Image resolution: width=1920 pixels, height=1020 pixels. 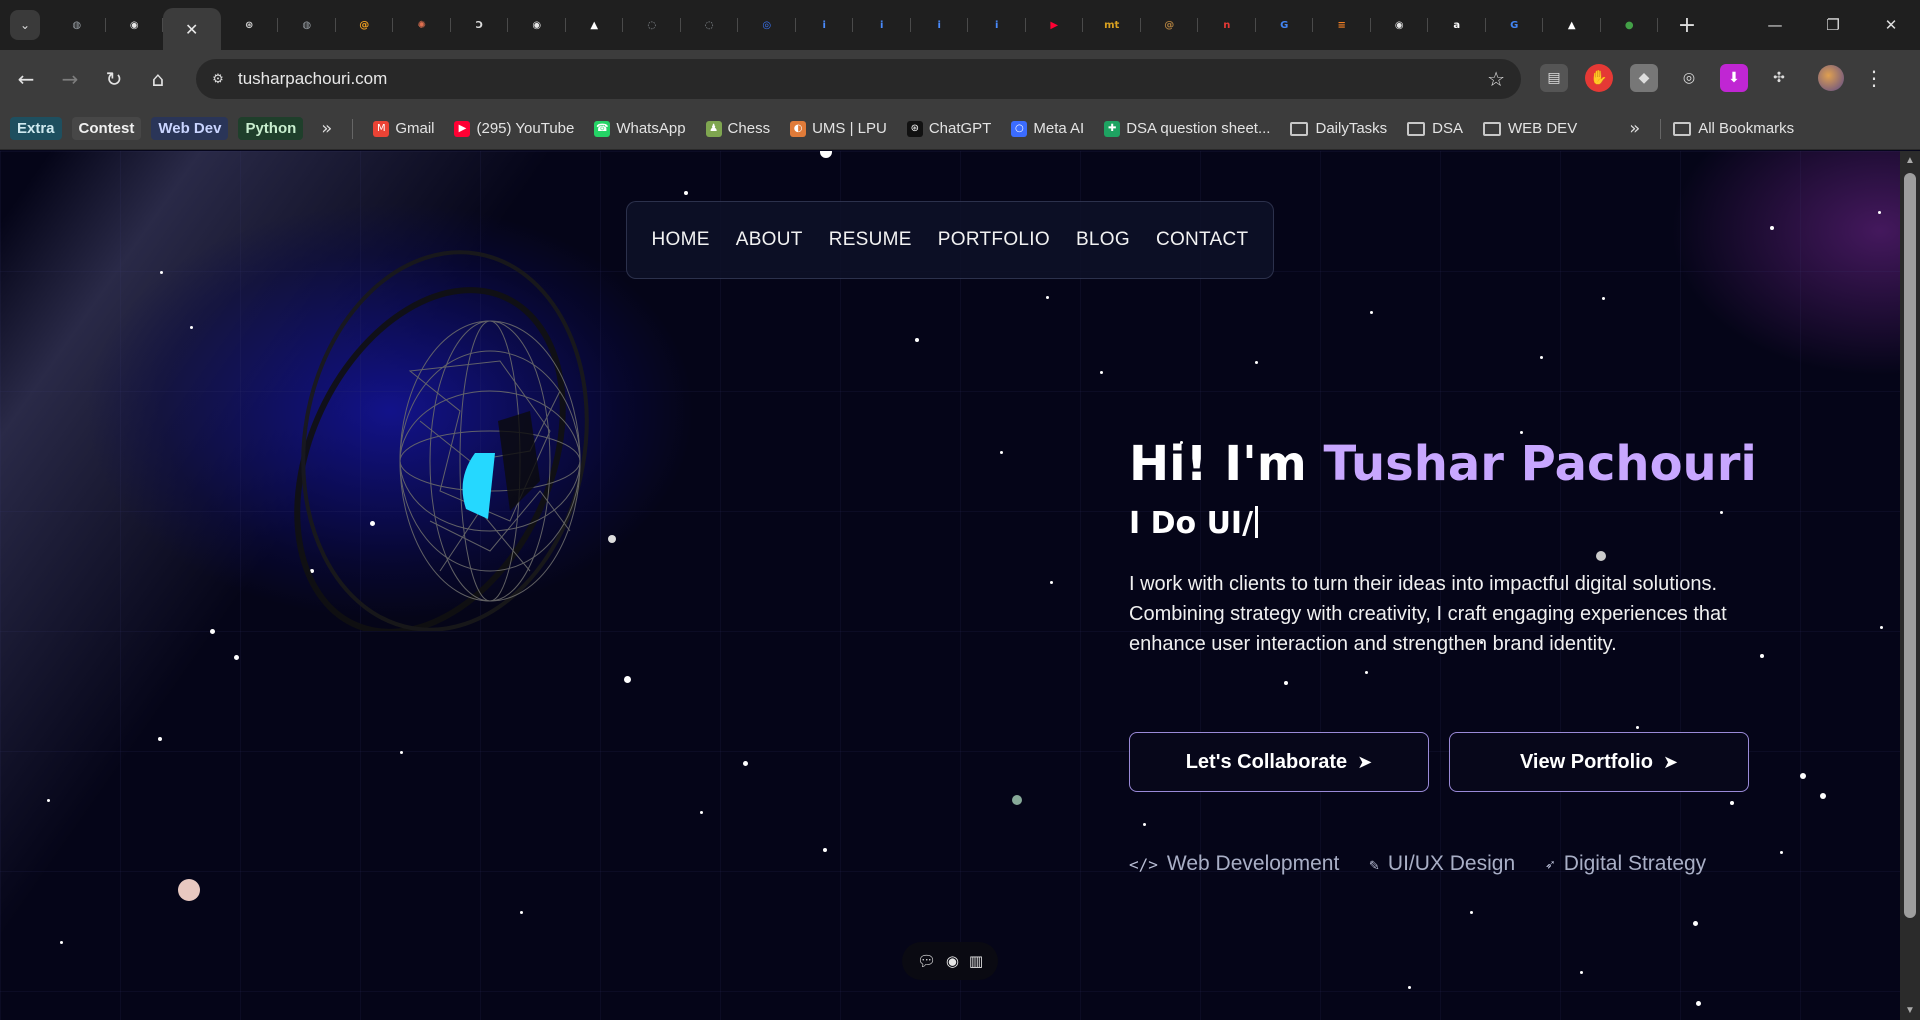 I want to click on home-button: ⌂, so click(x=158, y=79).